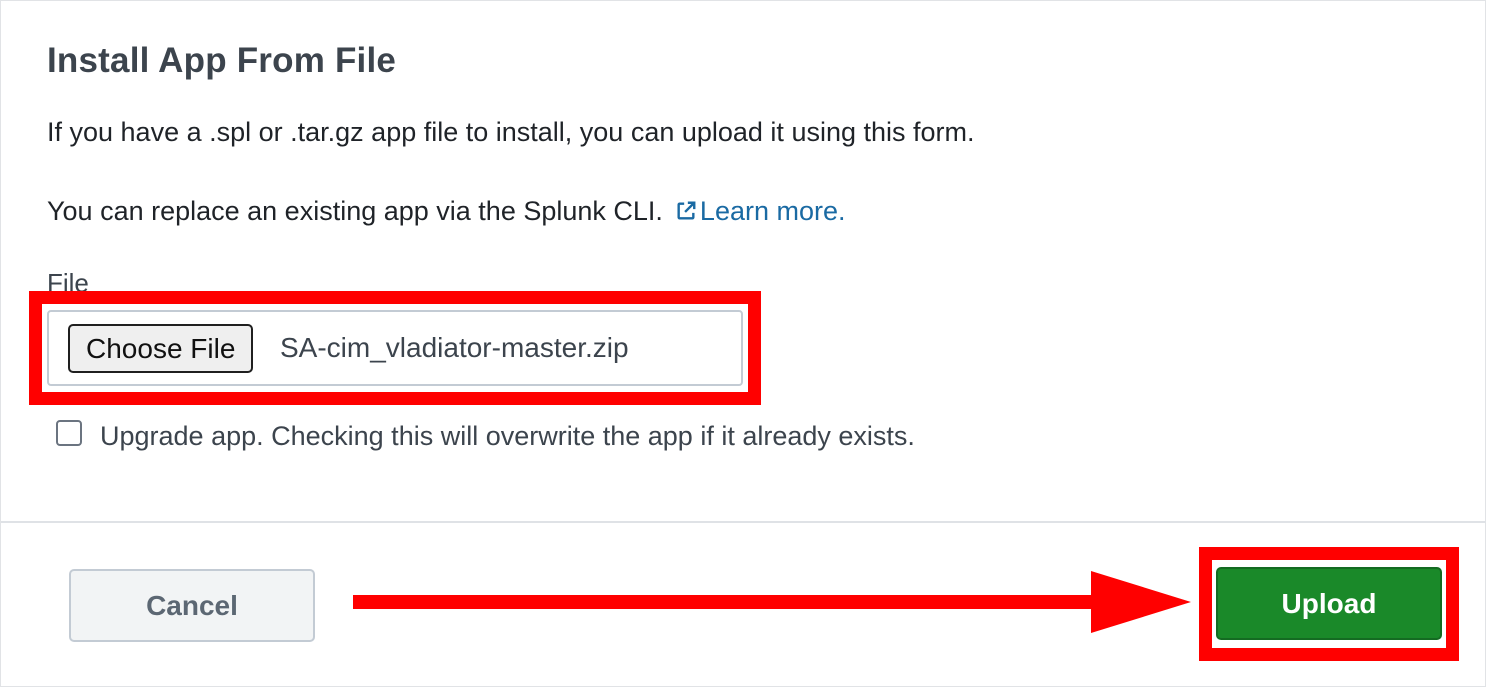 The width and height of the screenshot is (1486, 687). Describe the element at coordinates (161, 348) in the screenshot. I see `choose-file-button: Choose File` at that location.